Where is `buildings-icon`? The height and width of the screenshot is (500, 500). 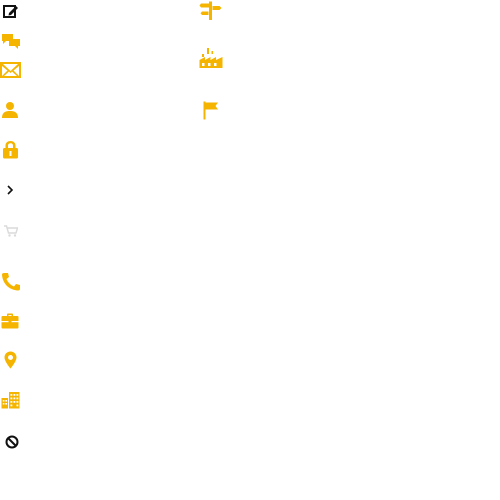 buildings-icon is located at coordinates (10, 400).